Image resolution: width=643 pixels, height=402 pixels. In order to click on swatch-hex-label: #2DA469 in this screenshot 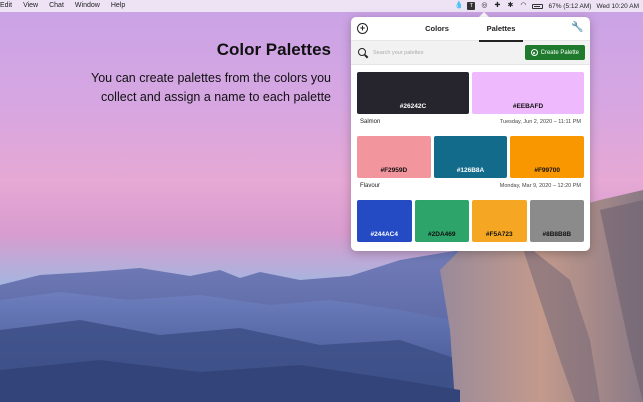, I will do `click(442, 234)`.